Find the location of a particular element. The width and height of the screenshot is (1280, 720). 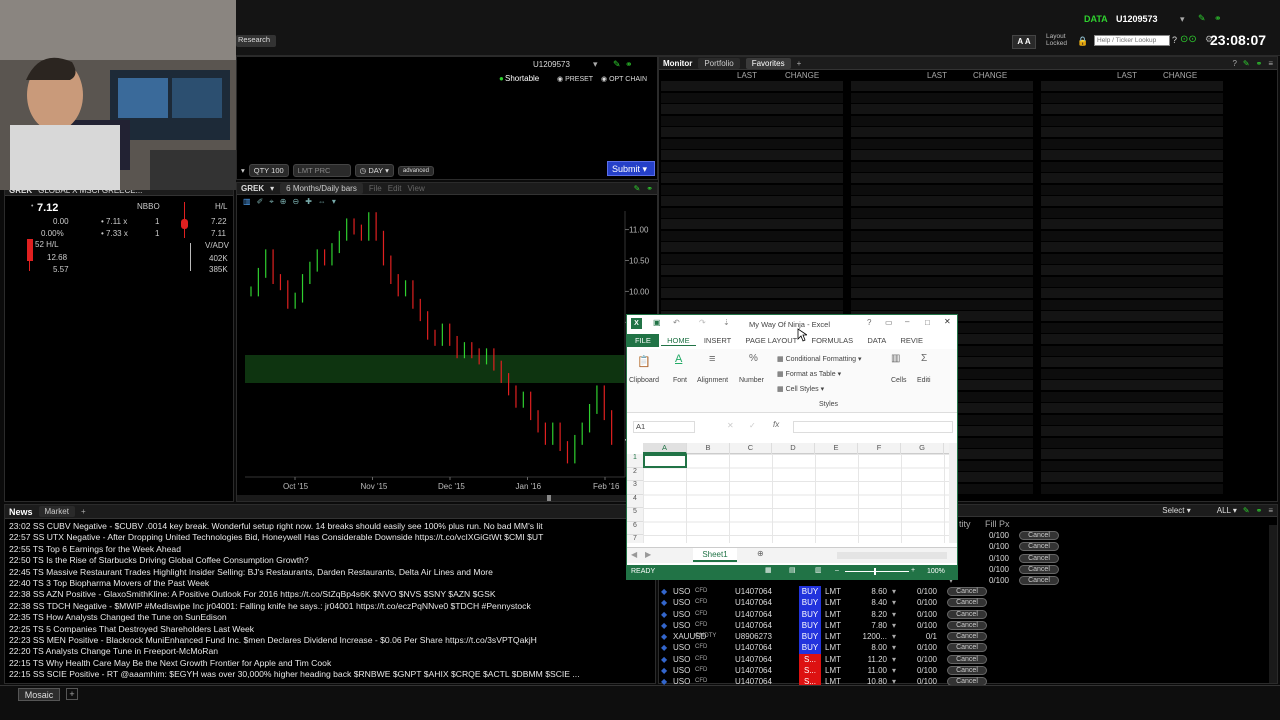

tab-data: DATA is located at coordinates (876, 340).